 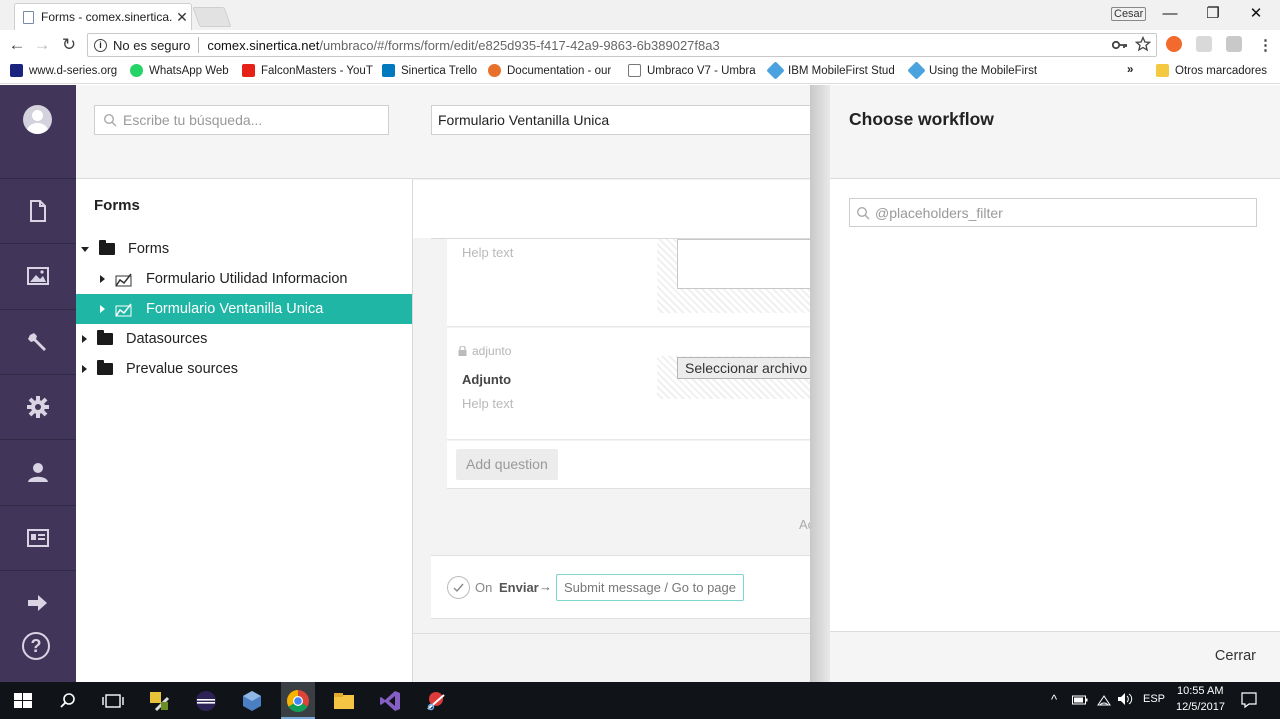 I want to click on security-label: No es seguro, so click(x=152, y=45).